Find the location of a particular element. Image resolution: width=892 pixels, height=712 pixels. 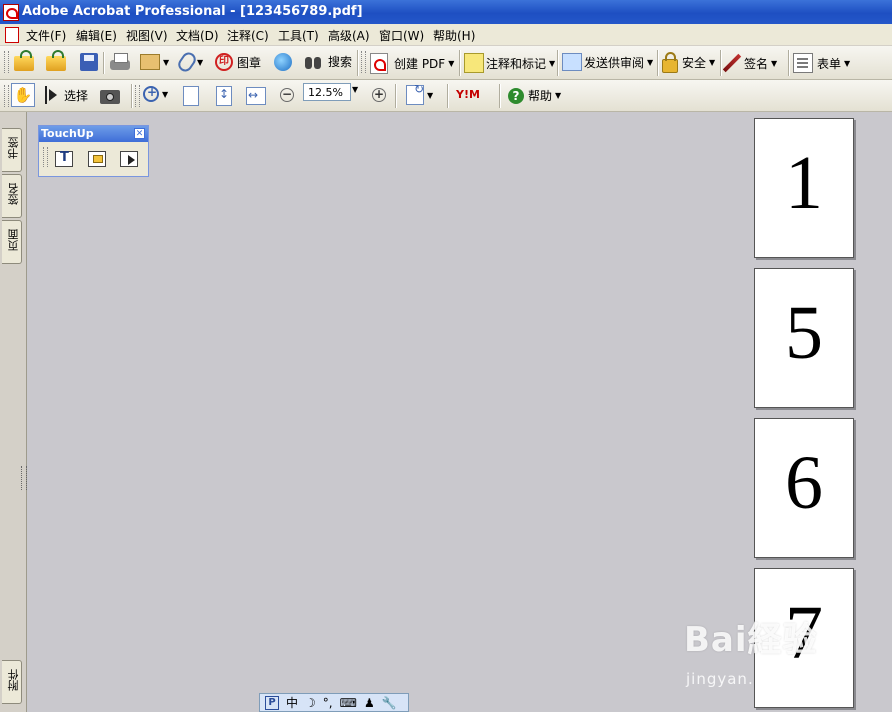

pdf-icon is located at coordinates (379, 63).